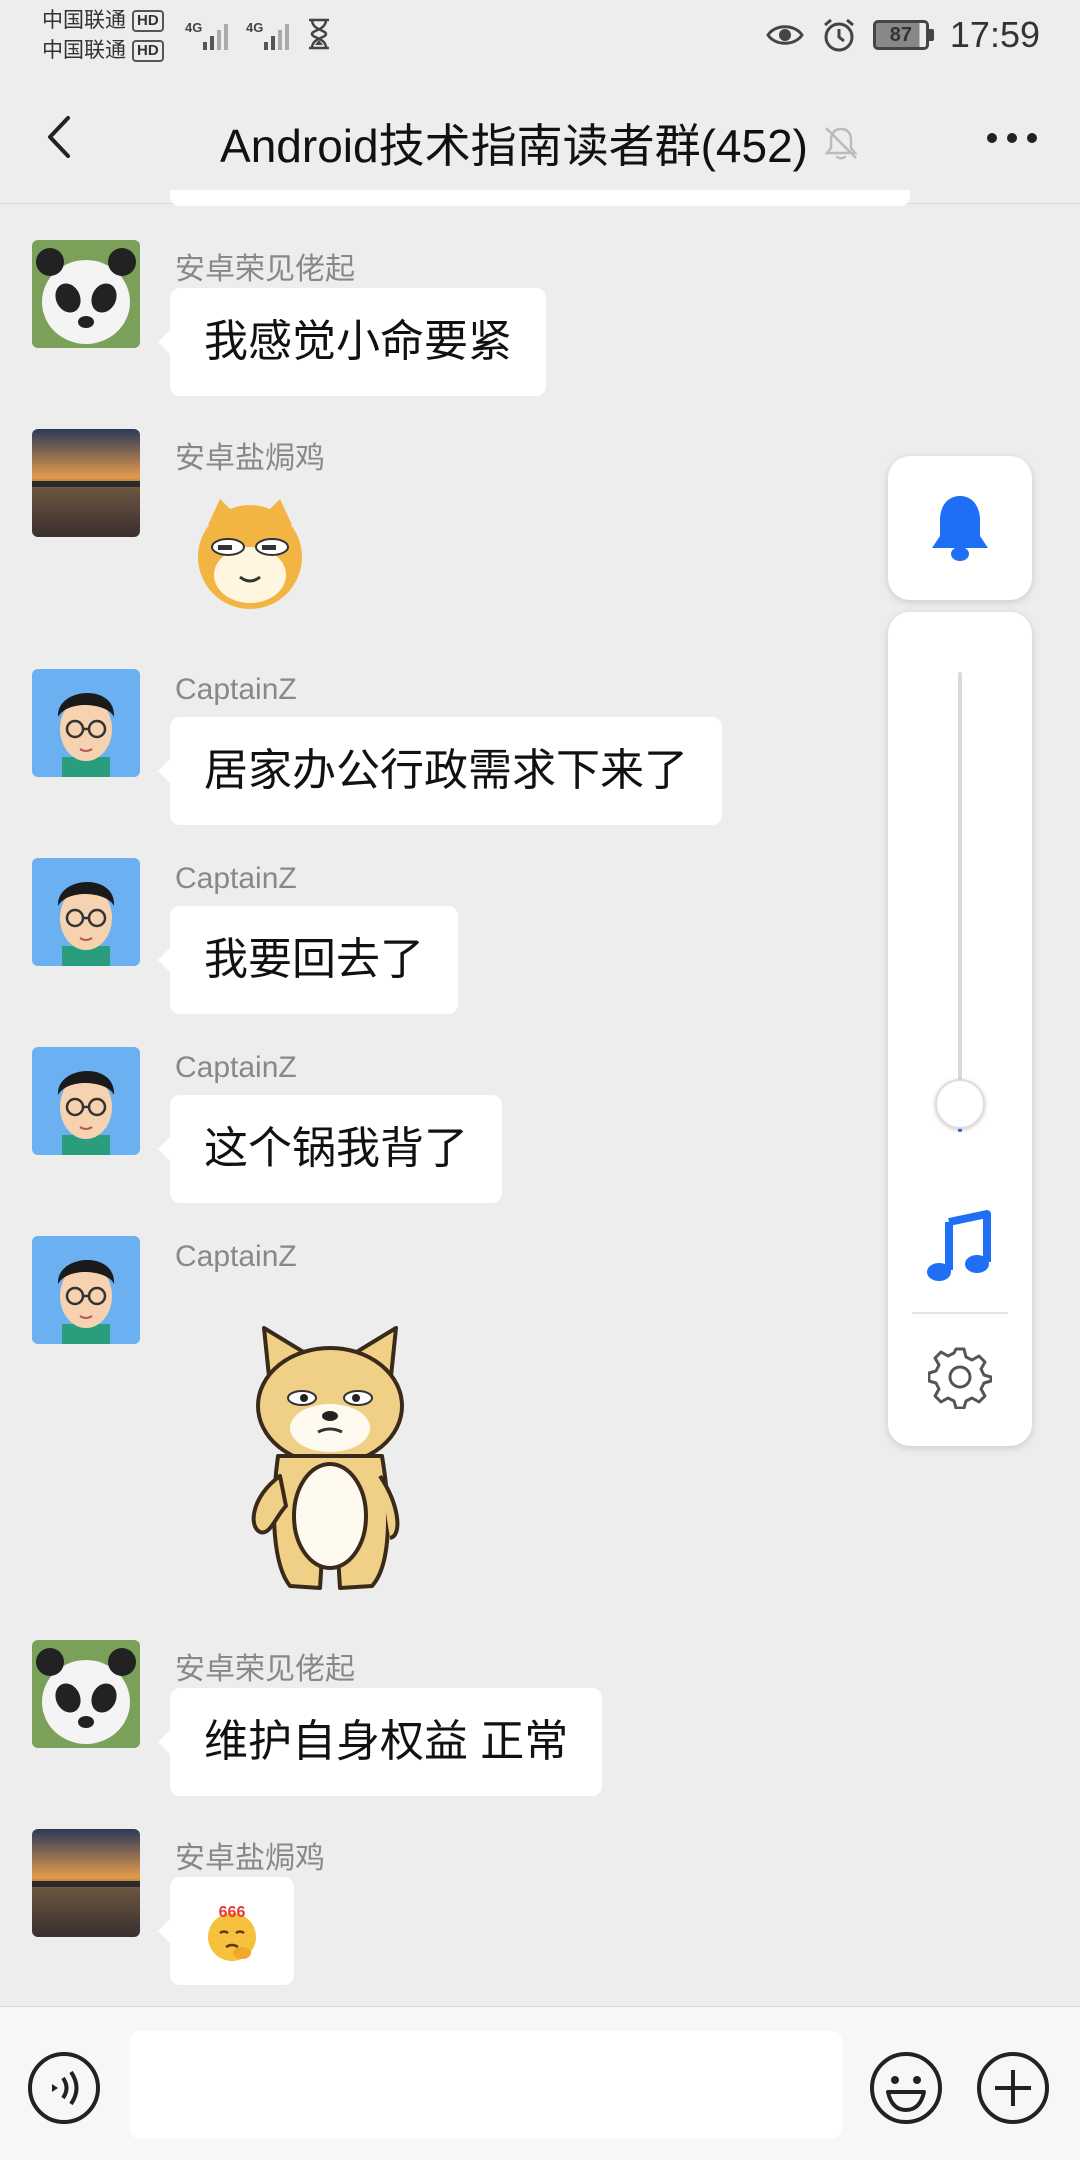  Describe the element at coordinates (64, 2088) in the screenshot. I see `voice-icon` at that location.